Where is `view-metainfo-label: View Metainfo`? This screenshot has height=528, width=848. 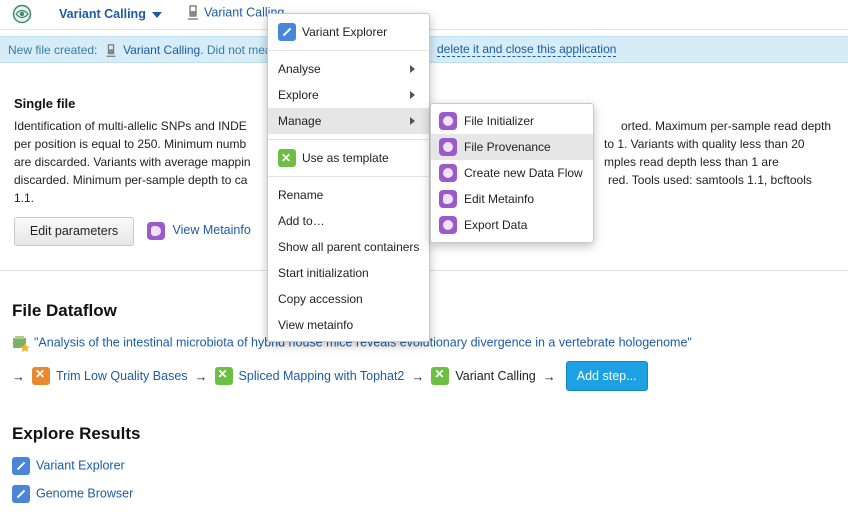
view-metainfo-label: View Metainfo is located at coordinates (211, 230).